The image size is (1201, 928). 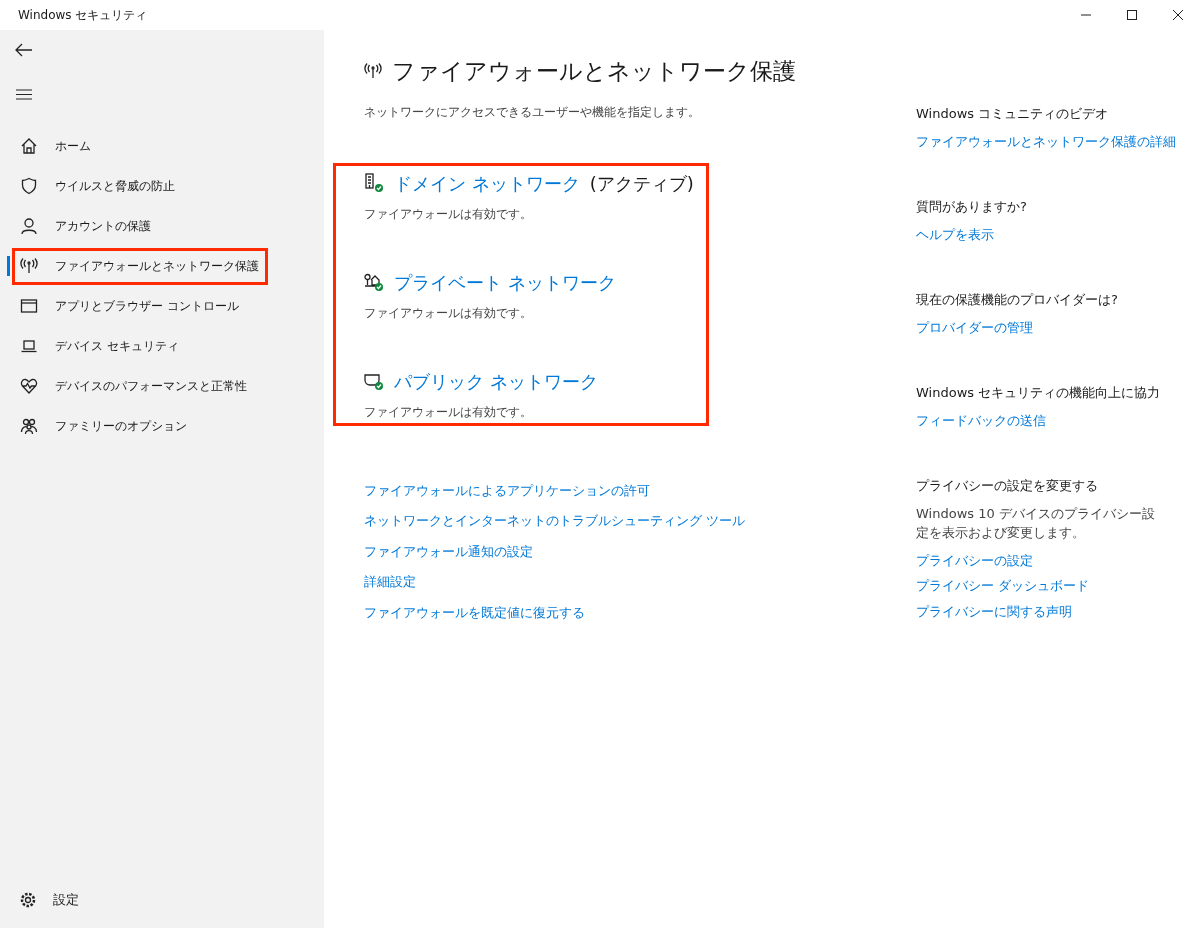 I want to click on help-link: ファイアウォールとネットワーク保護の詳細, so click(x=1046, y=141).